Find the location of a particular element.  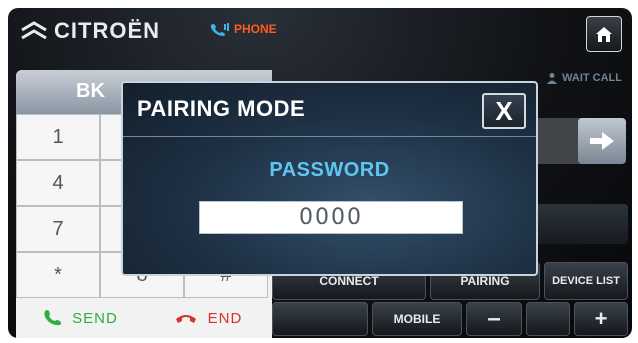

mobile-button: MOBILE is located at coordinates (417, 319).